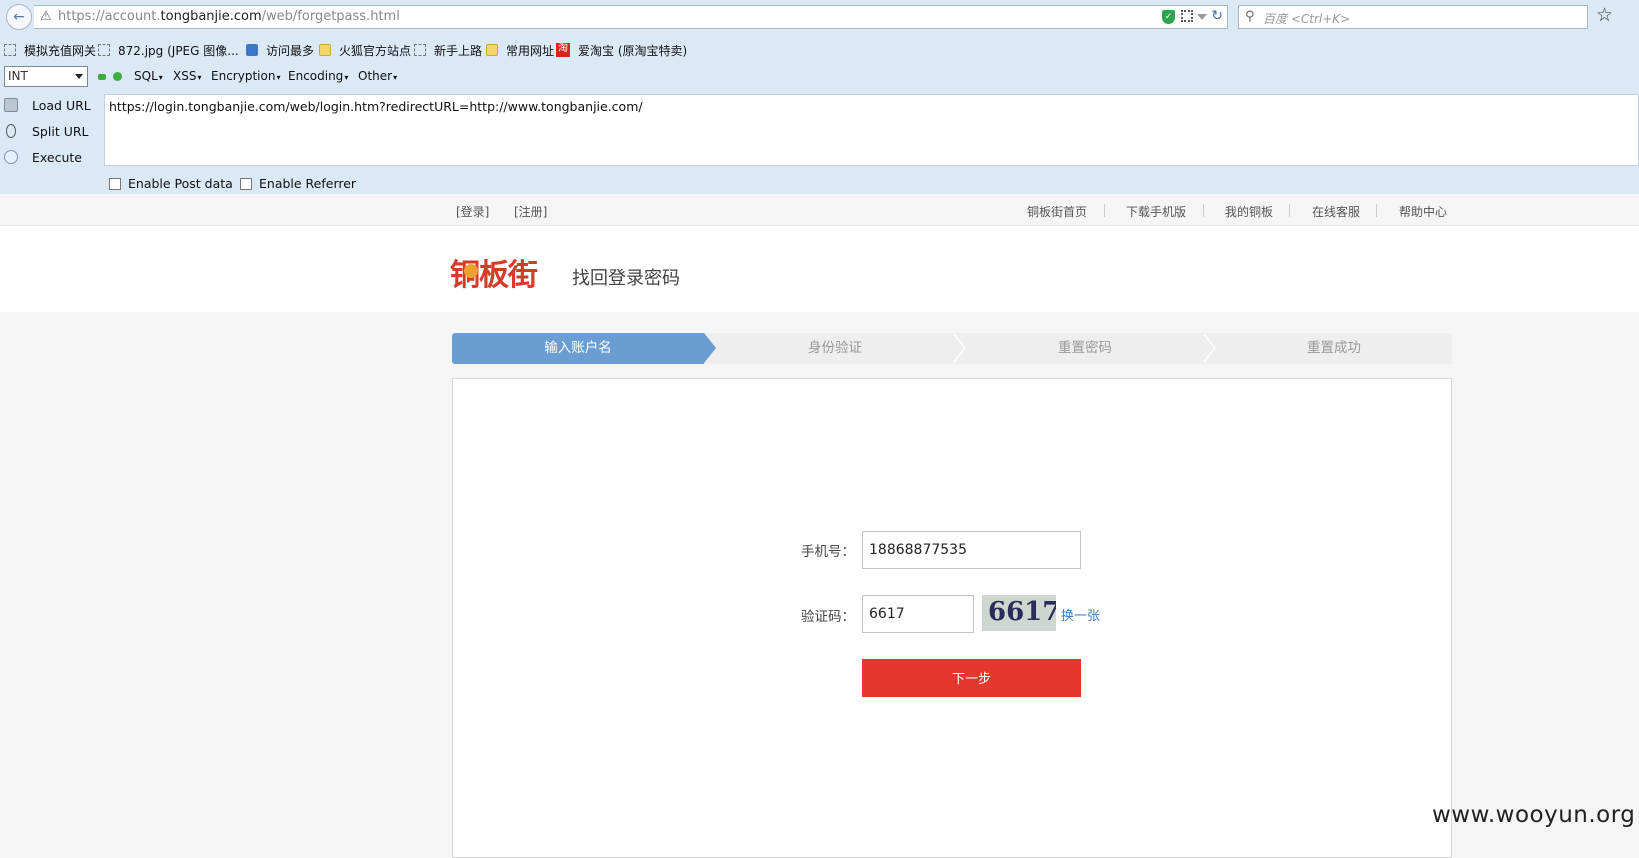 This screenshot has width=1639, height=858. I want to click on step-4: 重置成功, so click(1334, 348).